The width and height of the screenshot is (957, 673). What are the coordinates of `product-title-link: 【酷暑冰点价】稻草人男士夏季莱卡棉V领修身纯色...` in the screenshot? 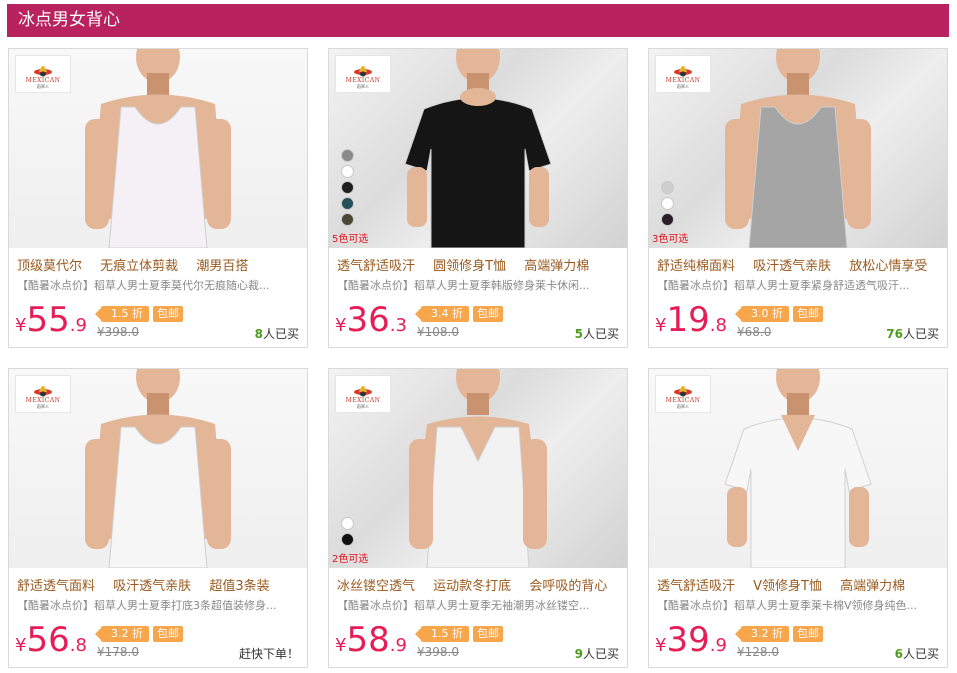 It's located at (799, 605).